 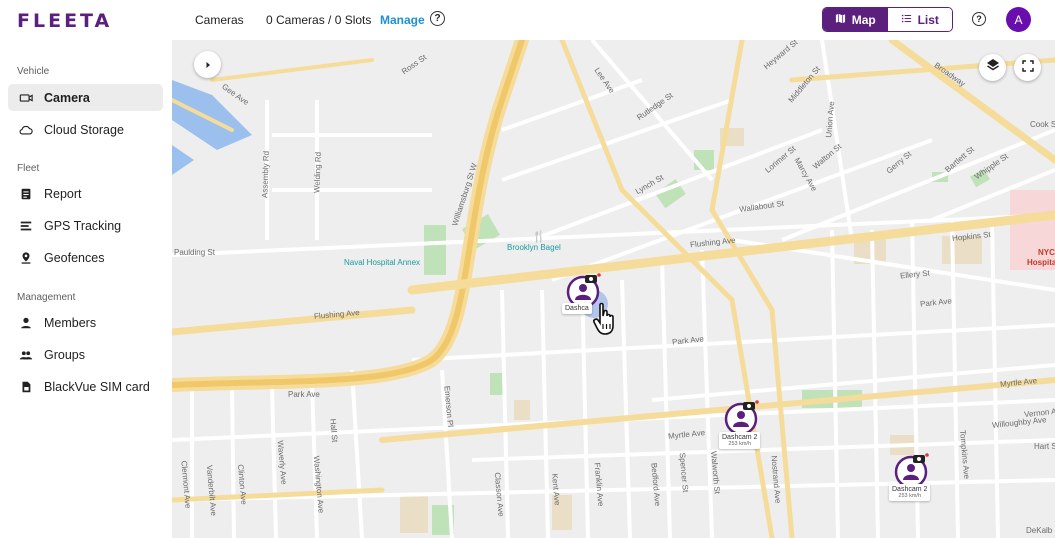 What do you see at coordinates (64, 354) in the screenshot?
I see `sidebar-item-label: Groups` at bounding box center [64, 354].